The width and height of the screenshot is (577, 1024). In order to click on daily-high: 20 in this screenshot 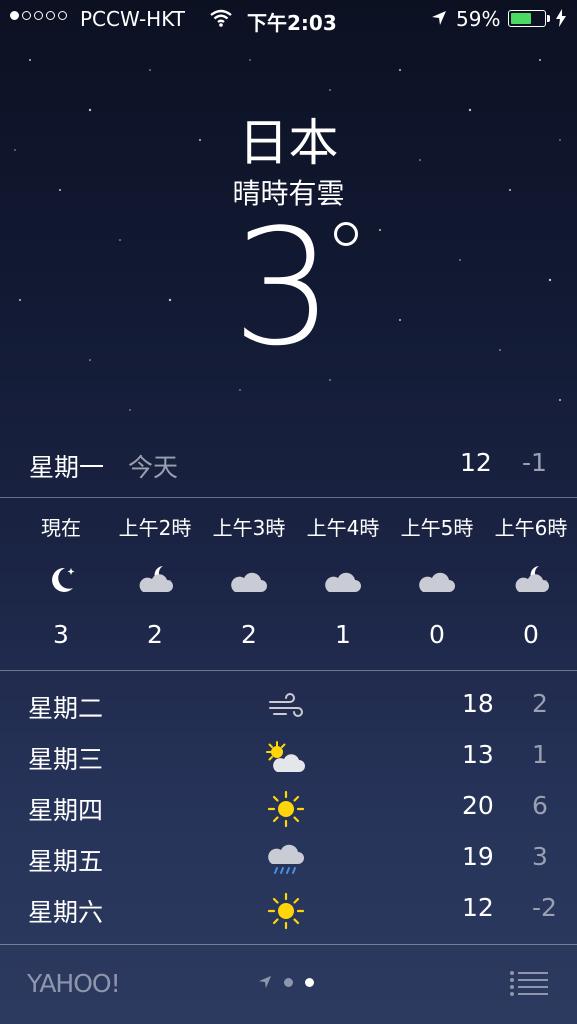, I will do `click(478, 805)`.